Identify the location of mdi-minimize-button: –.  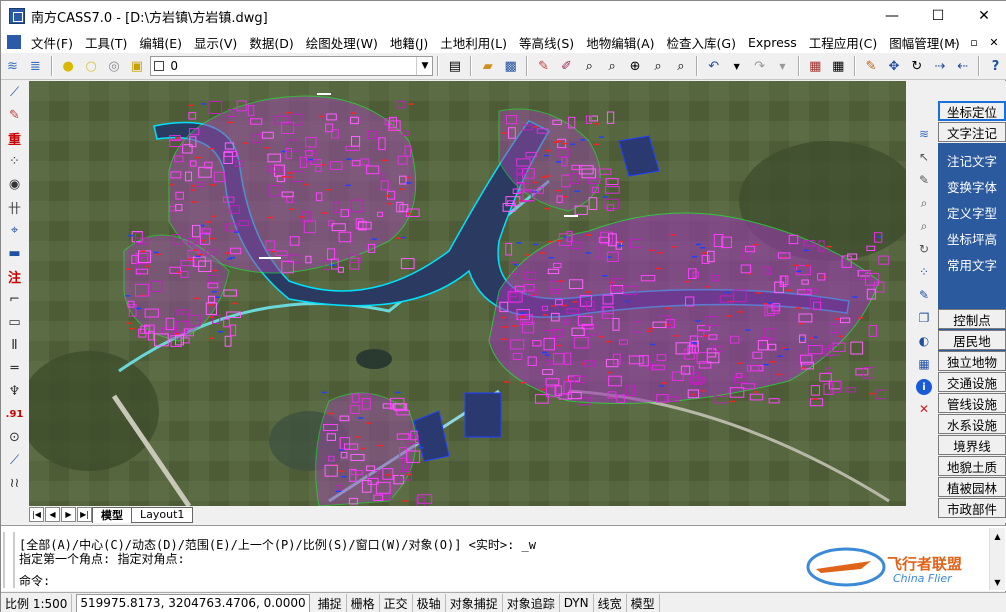
(954, 42).